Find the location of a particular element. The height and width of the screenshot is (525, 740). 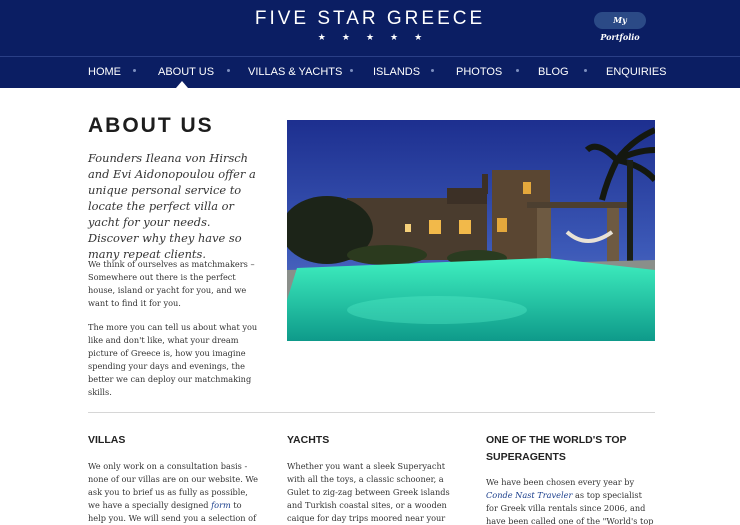

page-title: ABOUT US is located at coordinates (151, 125).